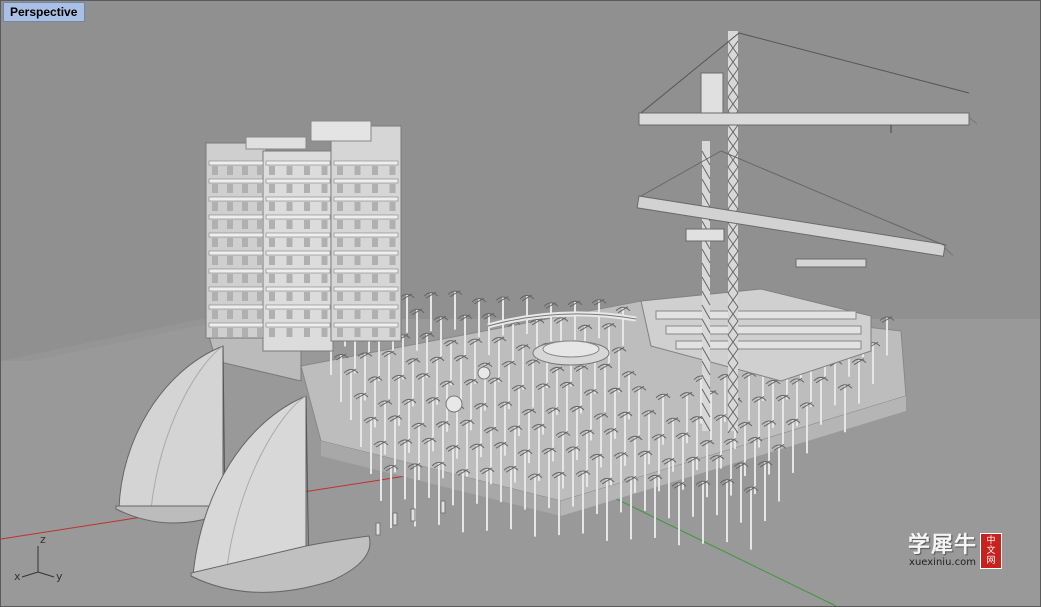  I want to click on watermark-logo: 学犀牛 xuexiniu.com 中 文 网, so click(955, 551).